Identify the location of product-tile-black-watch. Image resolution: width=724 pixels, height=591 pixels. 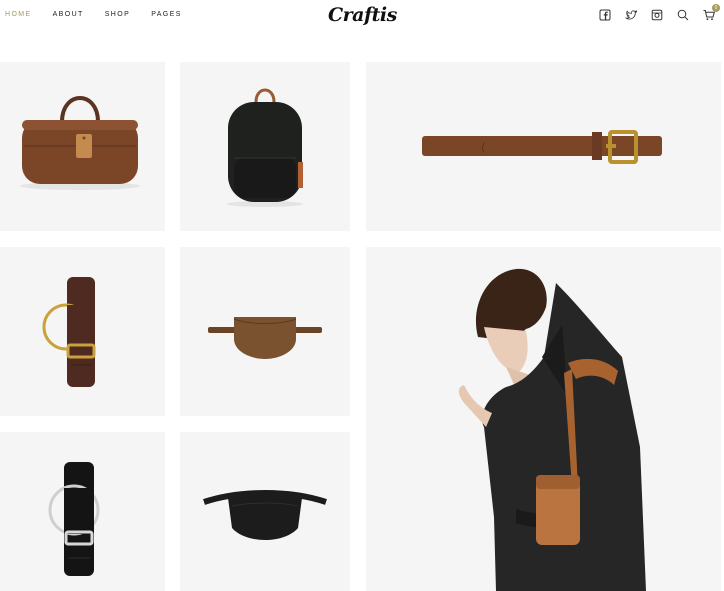
(82, 511).